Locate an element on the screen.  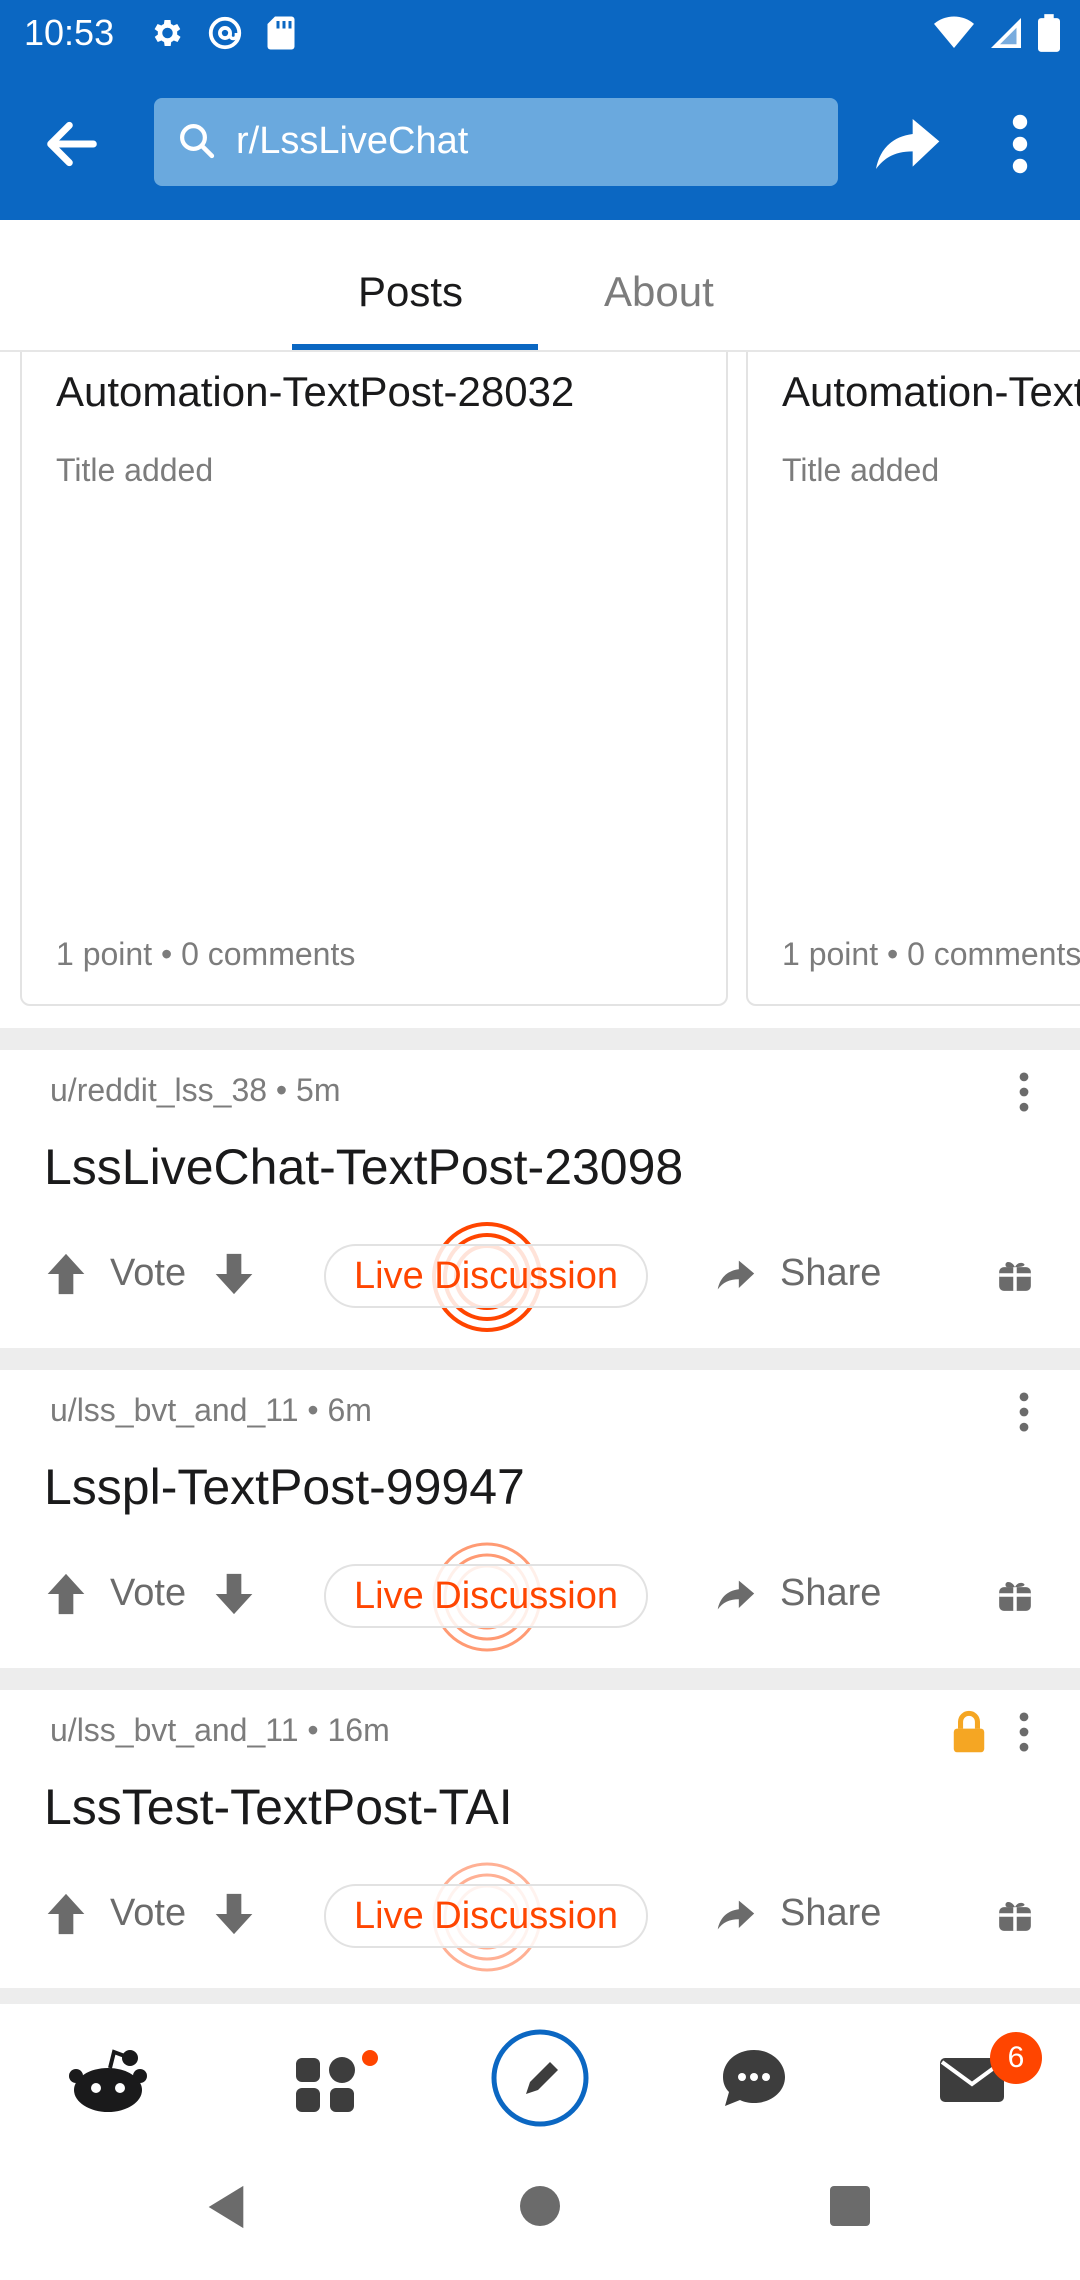
status-time: 10:53 is located at coordinates (69, 32).